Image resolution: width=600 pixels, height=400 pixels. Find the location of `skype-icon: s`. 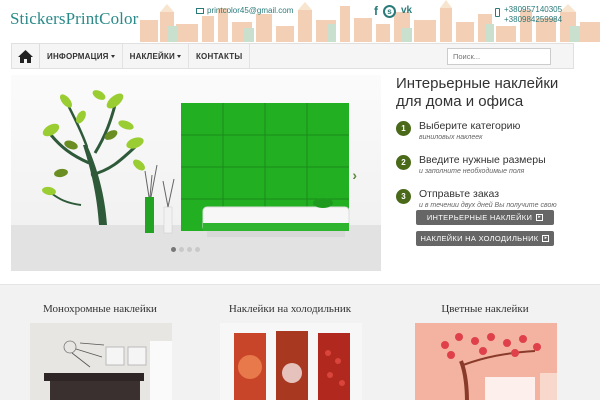

skype-icon: s is located at coordinates (389, 11).